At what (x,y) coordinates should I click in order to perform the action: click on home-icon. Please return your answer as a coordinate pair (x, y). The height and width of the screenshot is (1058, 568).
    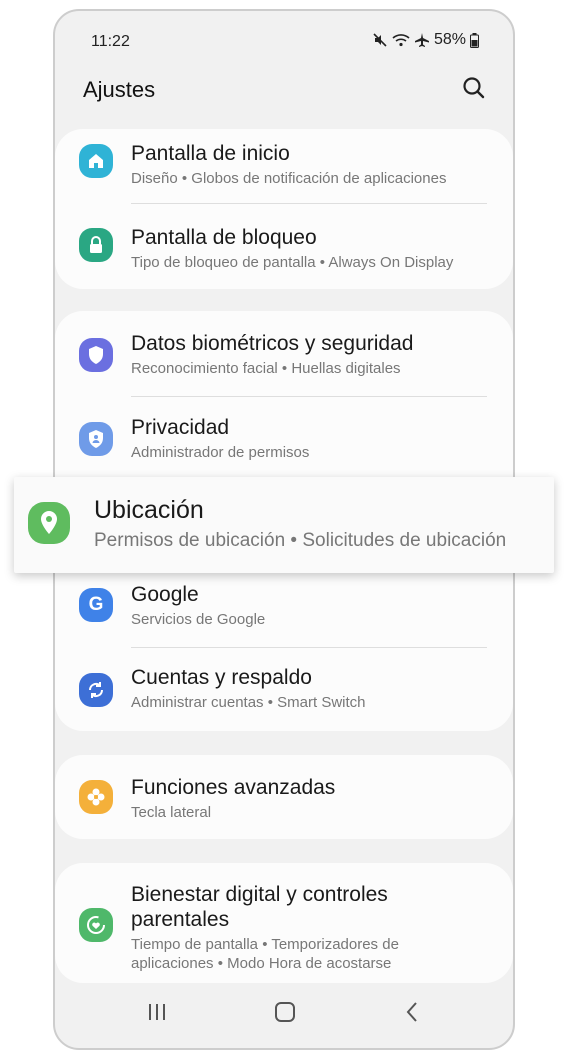
    Looking at the image, I should click on (96, 161).